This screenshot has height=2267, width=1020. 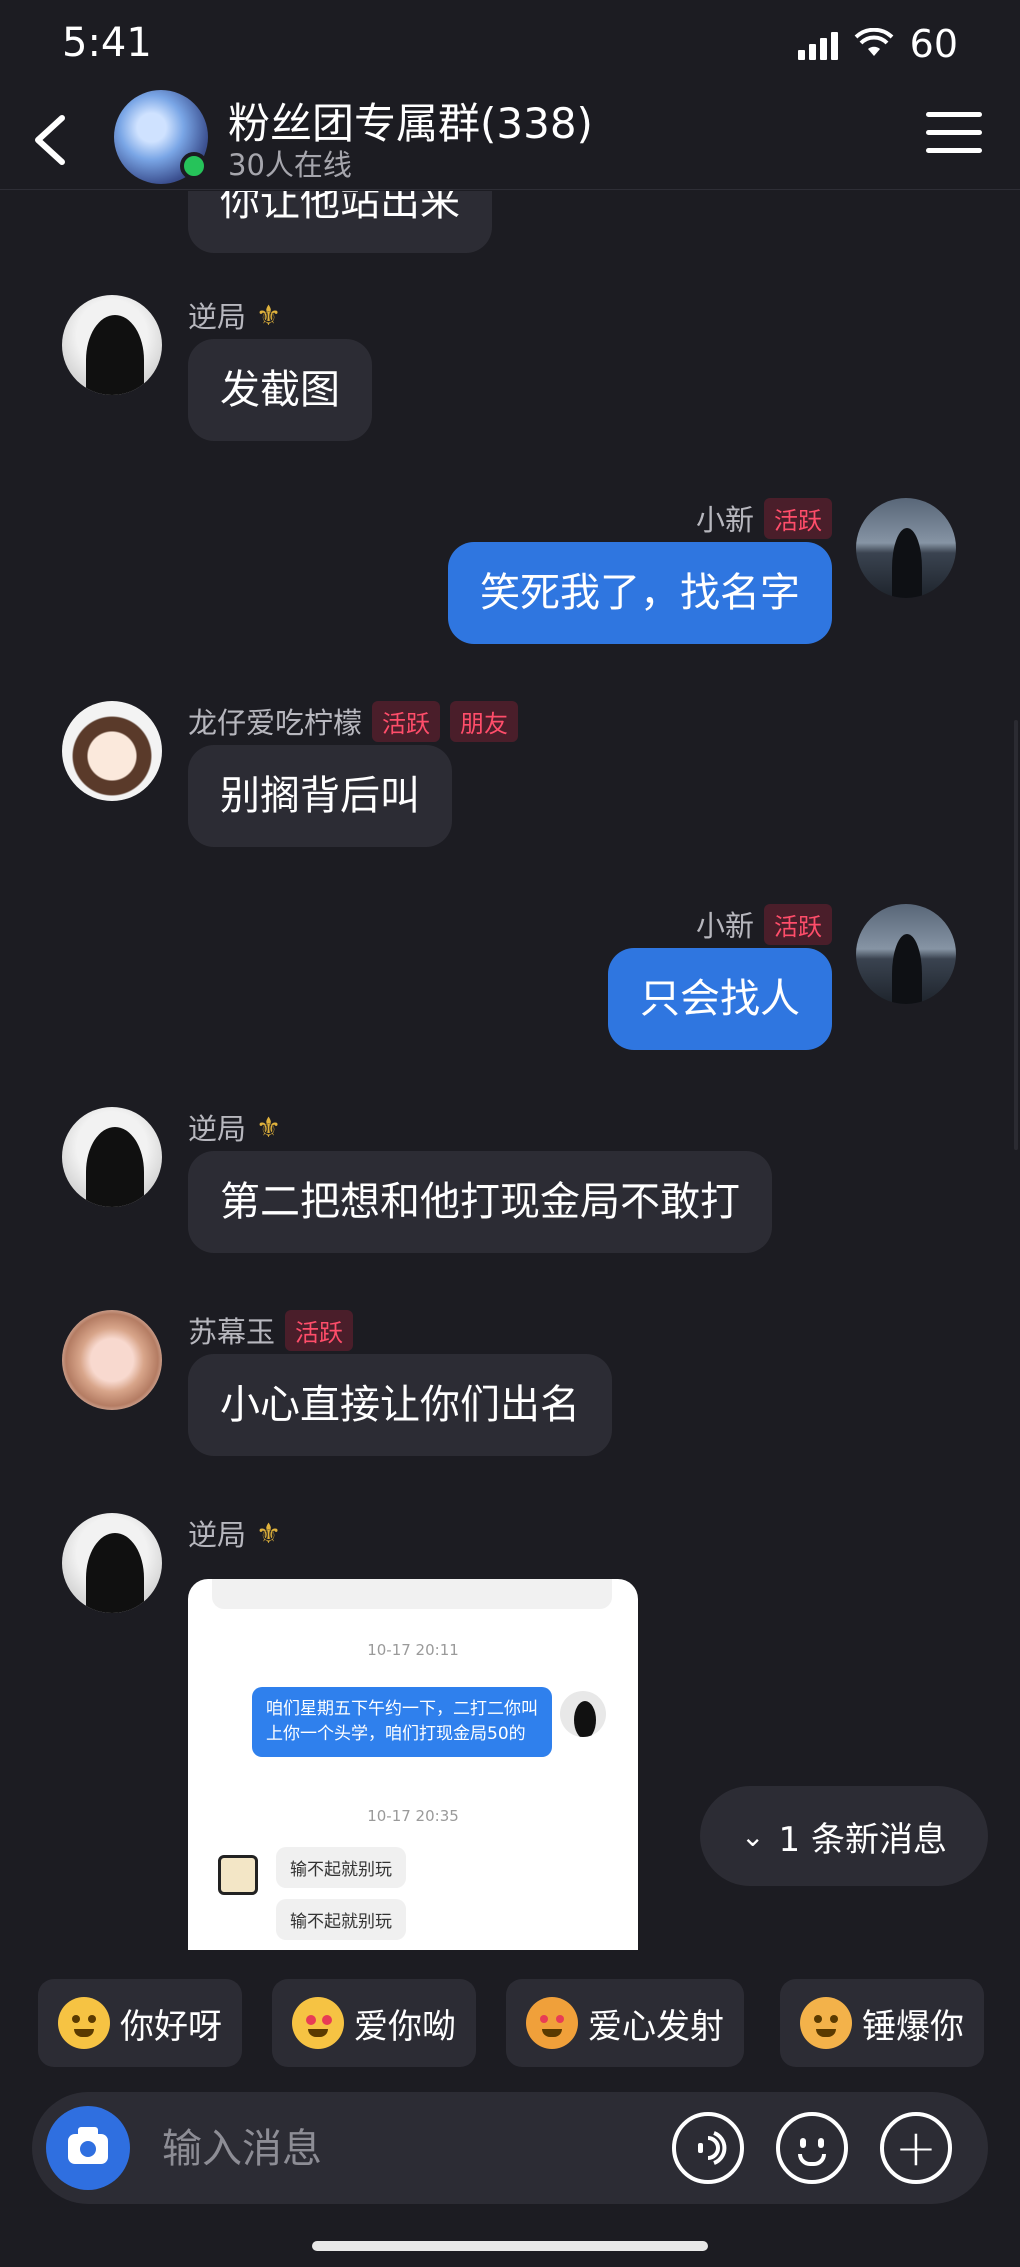 What do you see at coordinates (862, 1839) in the screenshot?
I see `new-messages-label: 1 条新消息` at bounding box center [862, 1839].